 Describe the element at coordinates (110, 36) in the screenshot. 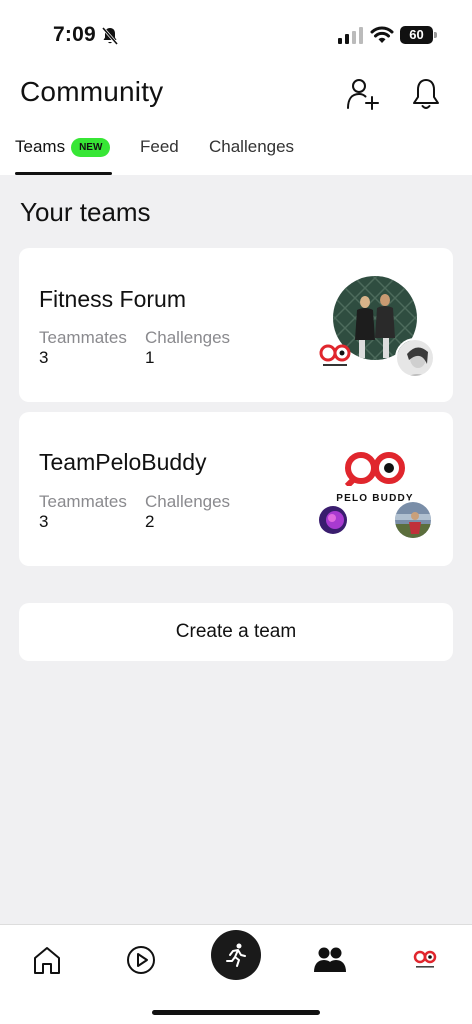

I see `bell-slash-icon` at that location.